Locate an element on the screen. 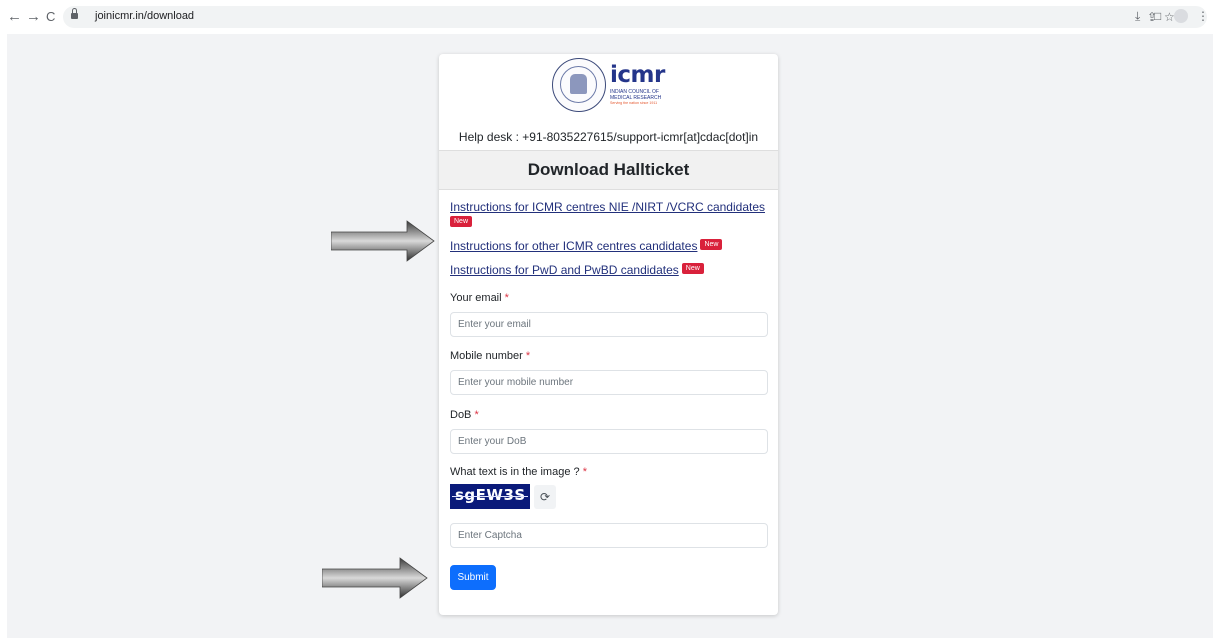  email-label: Your email * is located at coordinates (479, 298).